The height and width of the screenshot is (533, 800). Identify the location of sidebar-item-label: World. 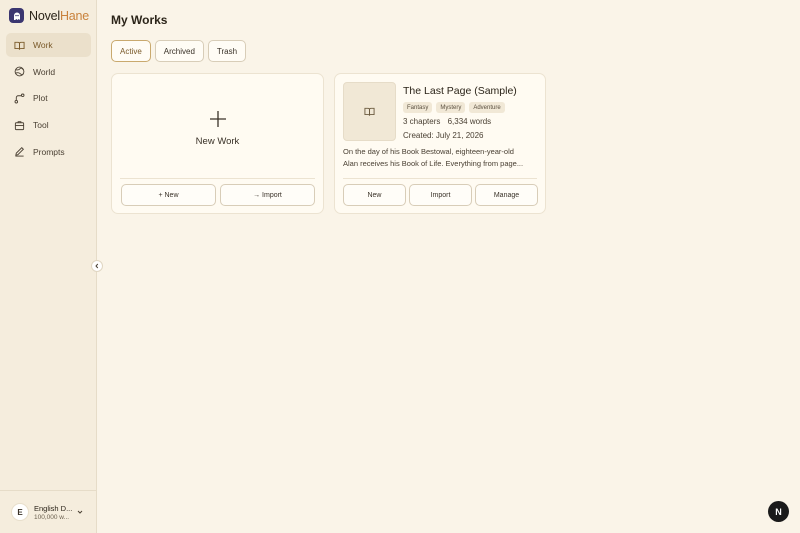
(44, 71).